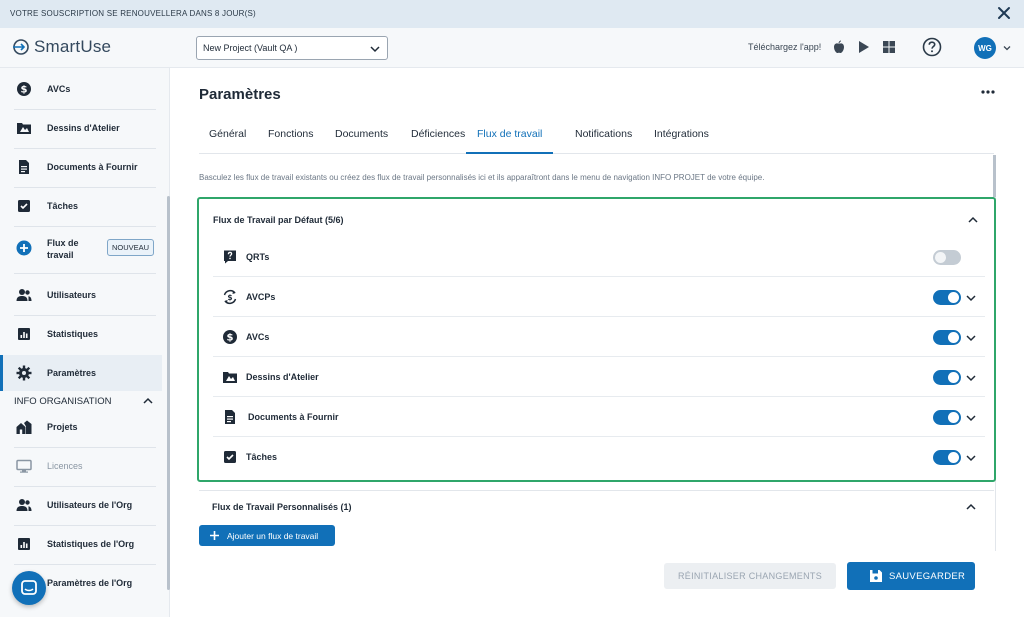  Describe the element at coordinates (81, 206) in the screenshot. I see `sidebar-item-taches: Tâches` at that location.